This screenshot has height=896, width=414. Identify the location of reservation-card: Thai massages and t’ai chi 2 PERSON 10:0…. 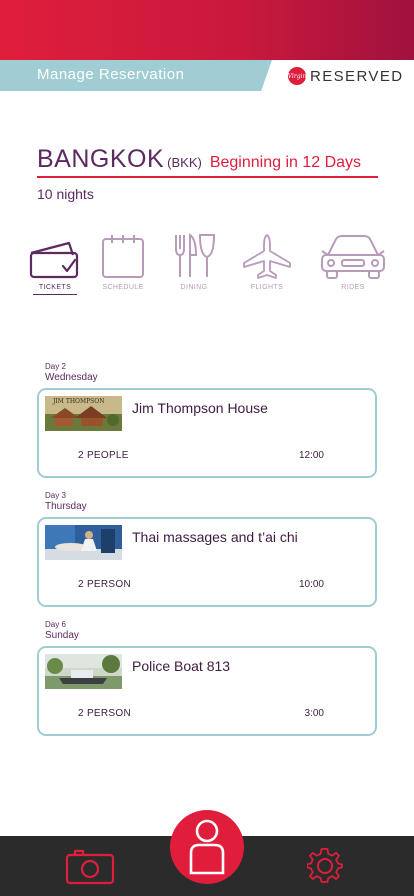
(207, 562).